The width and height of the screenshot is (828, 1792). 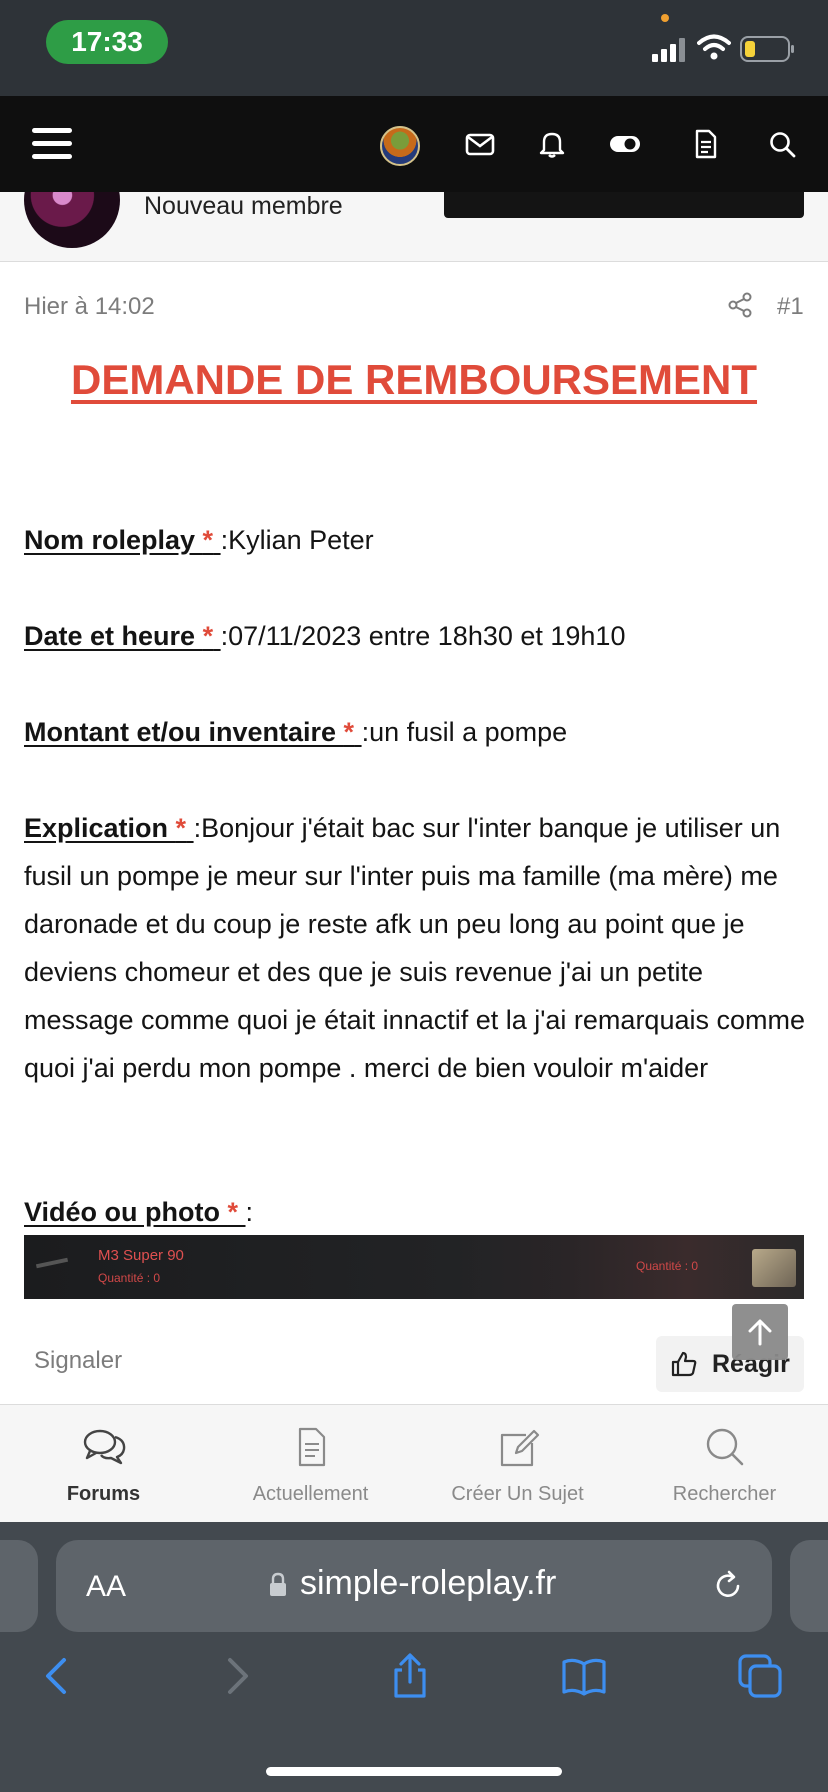 I want to click on inbox-icon, so click(x=480, y=144).